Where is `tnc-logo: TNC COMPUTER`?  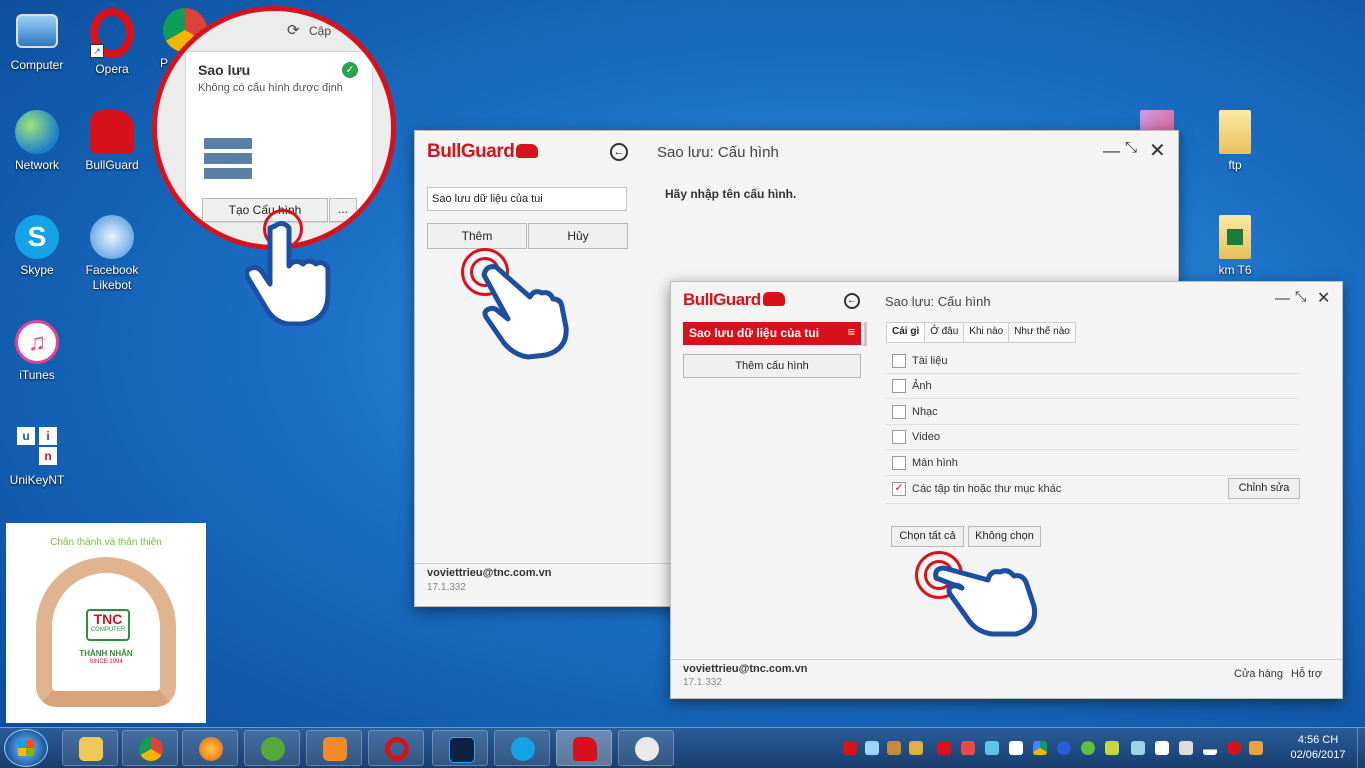
tnc-logo: TNC COMPUTER is located at coordinates (108, 625).